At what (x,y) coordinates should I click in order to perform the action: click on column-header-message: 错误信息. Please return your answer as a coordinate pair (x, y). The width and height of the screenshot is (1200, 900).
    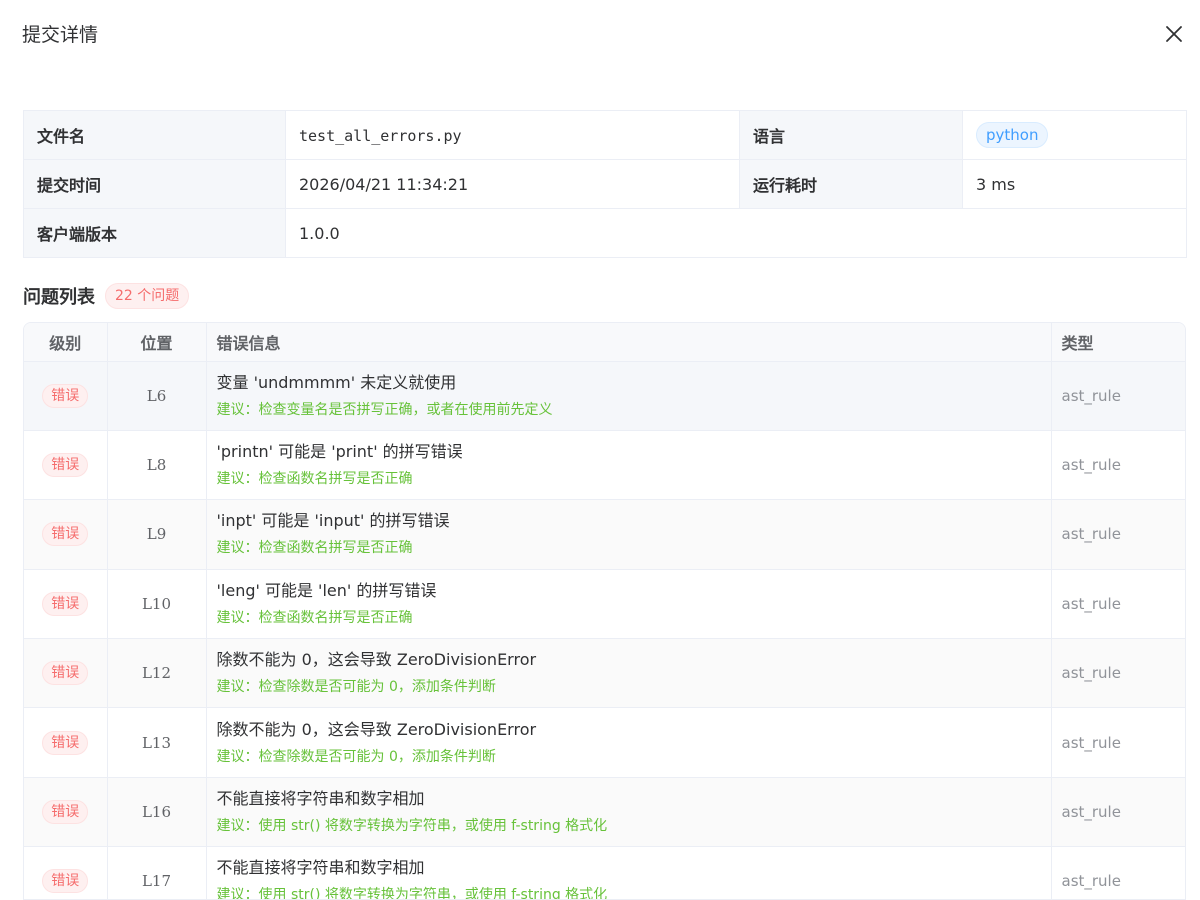
    Looking at the image, I should click on (629, 342).